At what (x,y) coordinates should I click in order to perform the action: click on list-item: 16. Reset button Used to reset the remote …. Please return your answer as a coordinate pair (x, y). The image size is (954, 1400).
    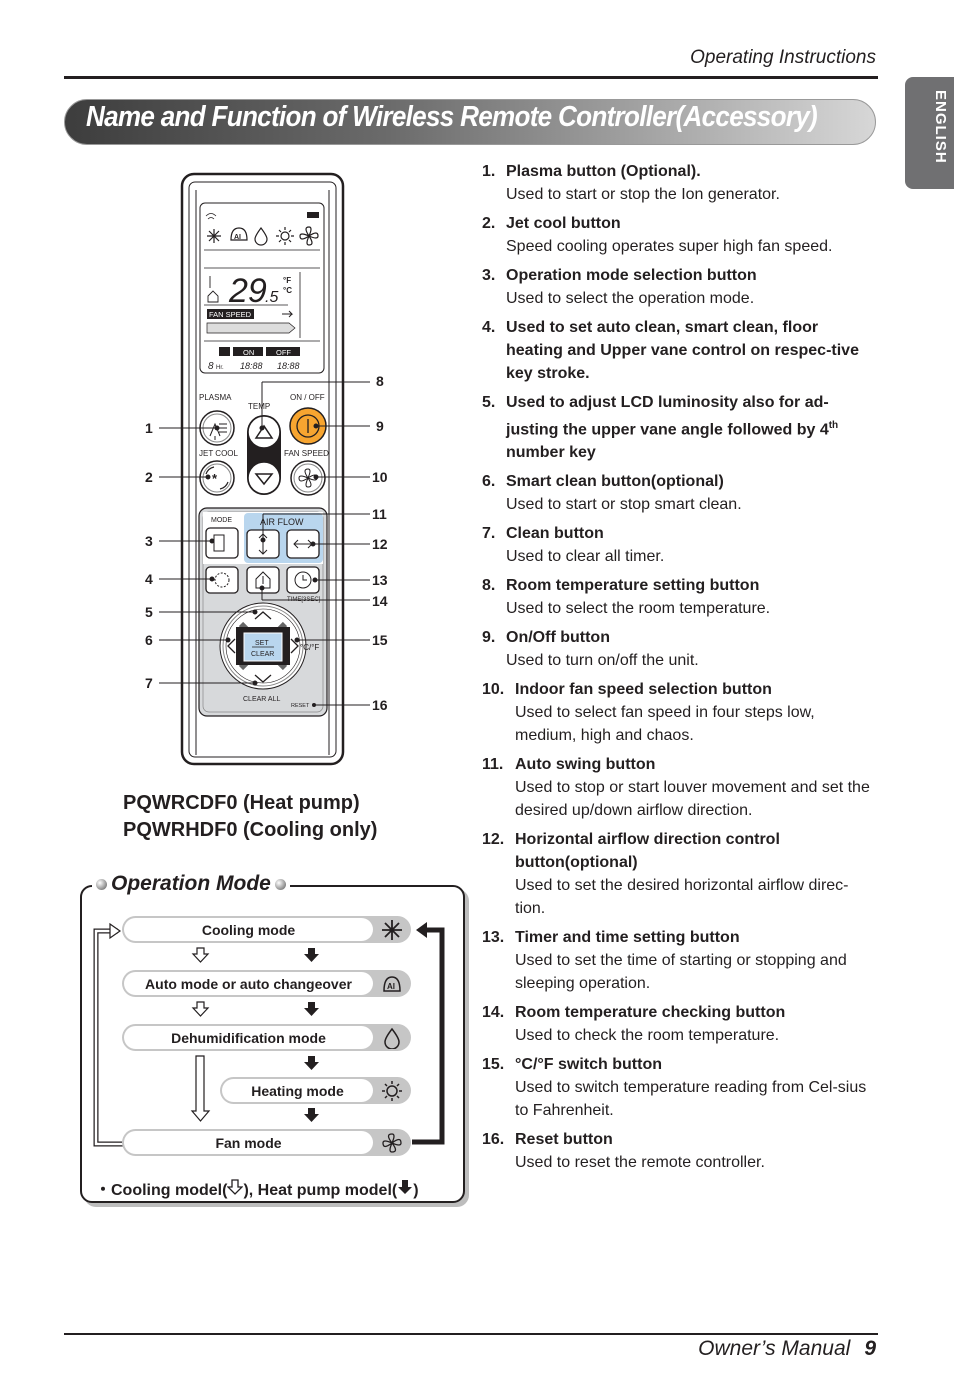
    Looking at the image, I should click on (623, 1151).